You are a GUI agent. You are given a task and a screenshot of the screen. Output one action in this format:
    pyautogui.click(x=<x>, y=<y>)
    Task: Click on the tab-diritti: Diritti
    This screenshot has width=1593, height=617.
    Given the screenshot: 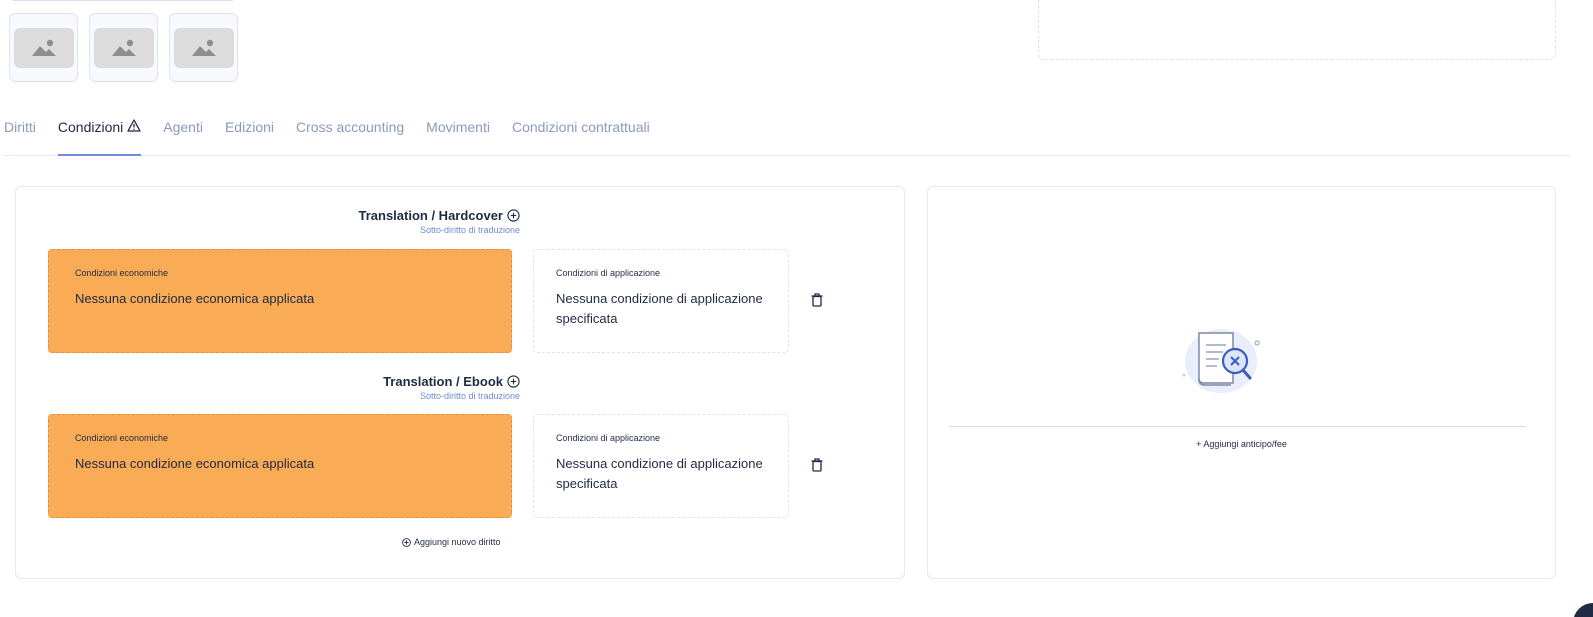 What is the action you would take?
    pyautogui.click(x=20, y=133)
    